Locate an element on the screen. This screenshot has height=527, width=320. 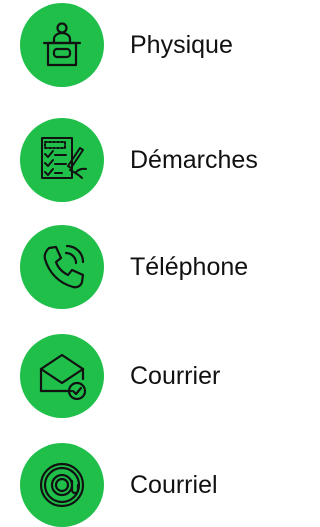
channel-label: Téléphone is located at coordinates (189, 266).